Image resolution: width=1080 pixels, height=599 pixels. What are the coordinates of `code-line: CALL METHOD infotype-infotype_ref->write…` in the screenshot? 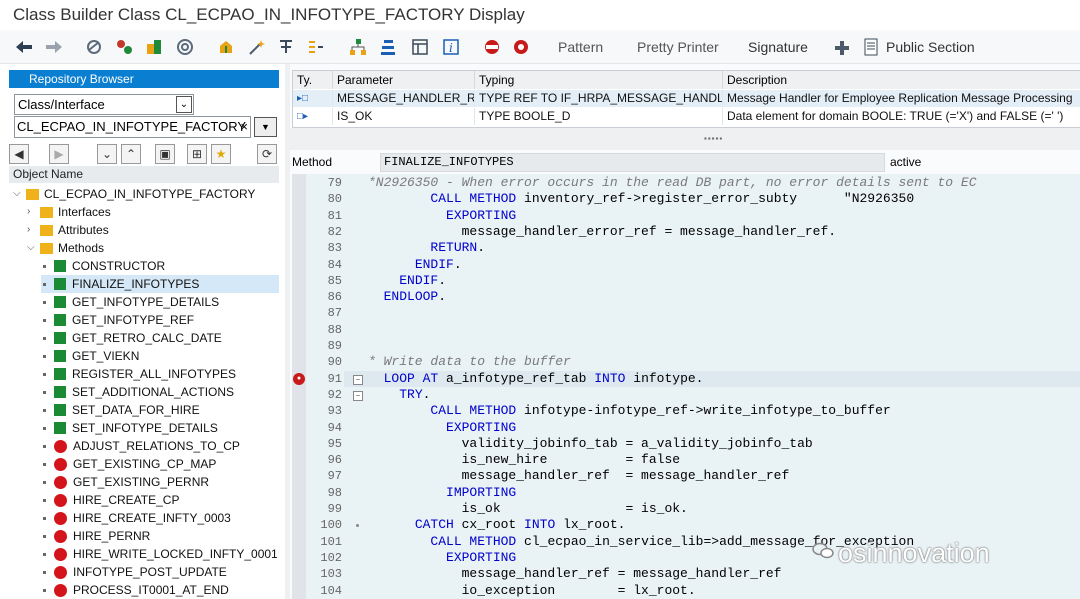 It's located at (629, 410).